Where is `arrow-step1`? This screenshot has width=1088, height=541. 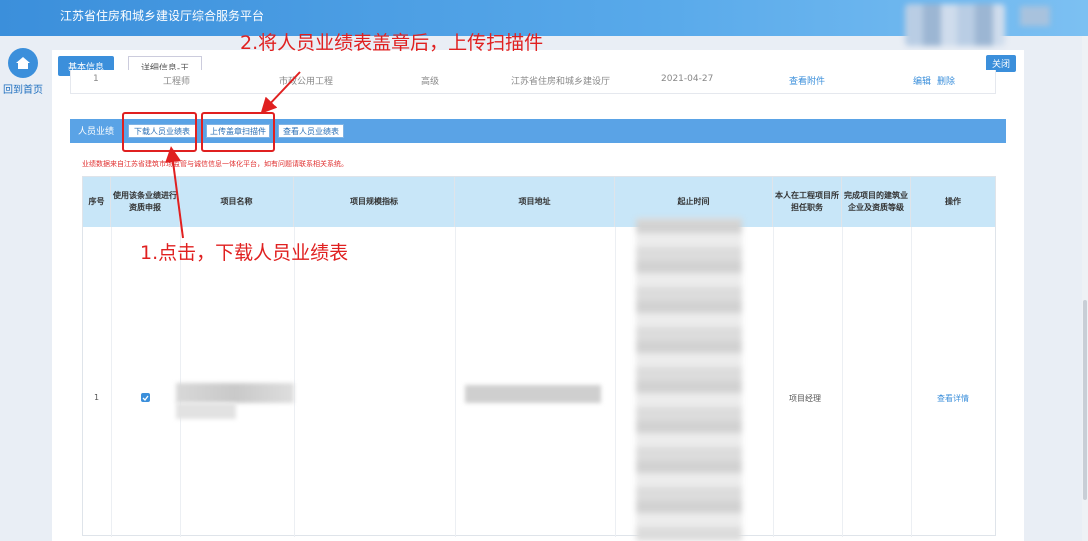 arrow-step1 is located at coordinates (174, 192).